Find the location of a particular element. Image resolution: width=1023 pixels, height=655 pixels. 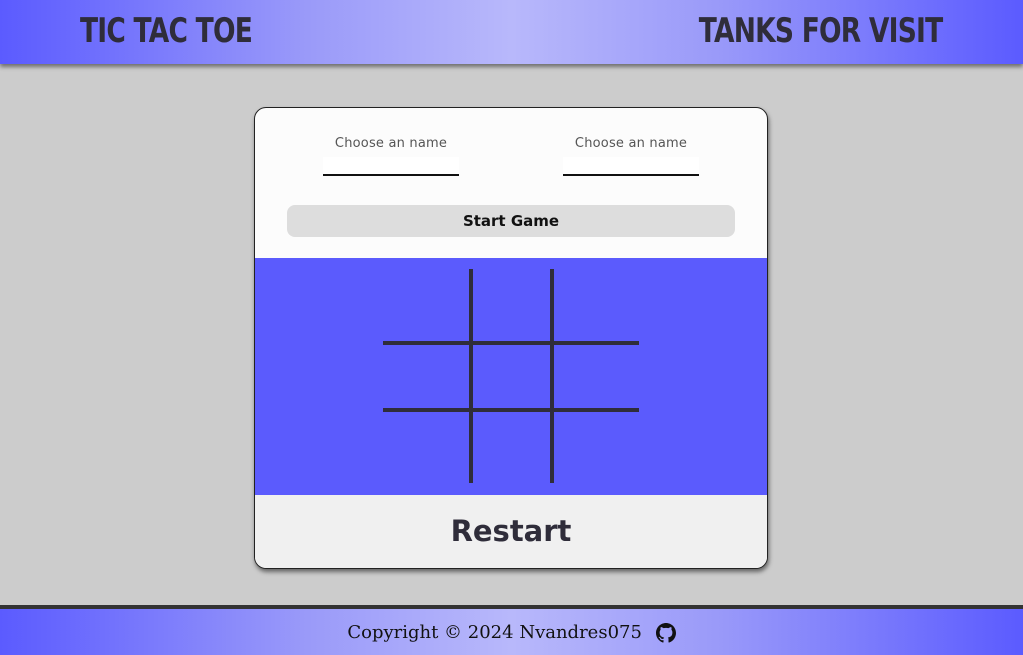

footer-line: Copyright © 2024 Nvandres075 is located at coordinates (511, 633).